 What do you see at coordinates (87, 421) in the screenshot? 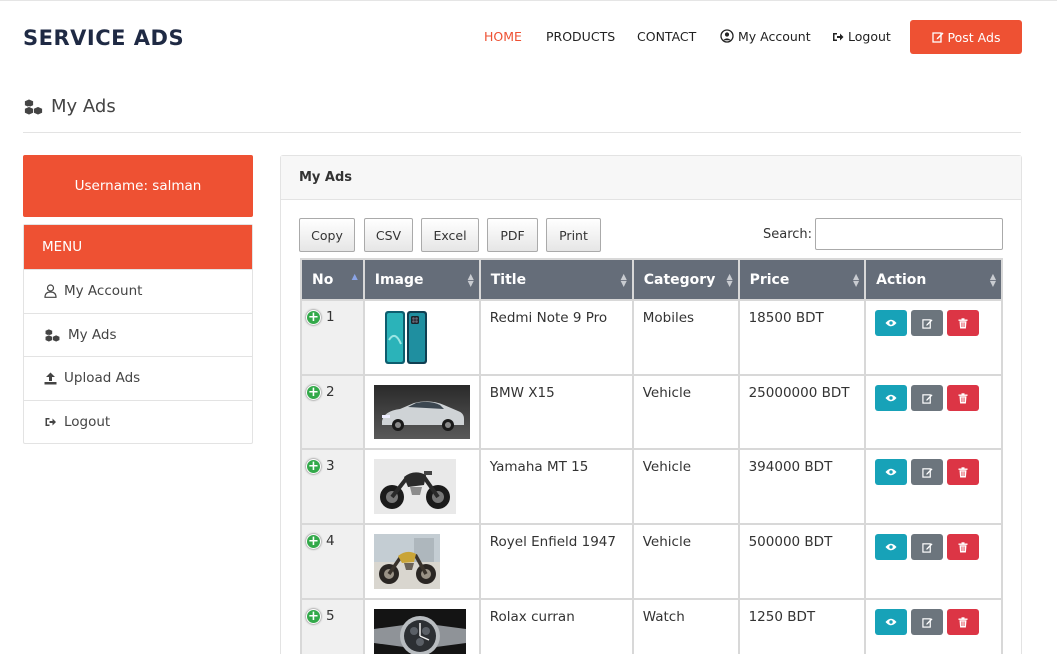
I see `sidebar-item-label: Logout` at bounding box center [87, 421].